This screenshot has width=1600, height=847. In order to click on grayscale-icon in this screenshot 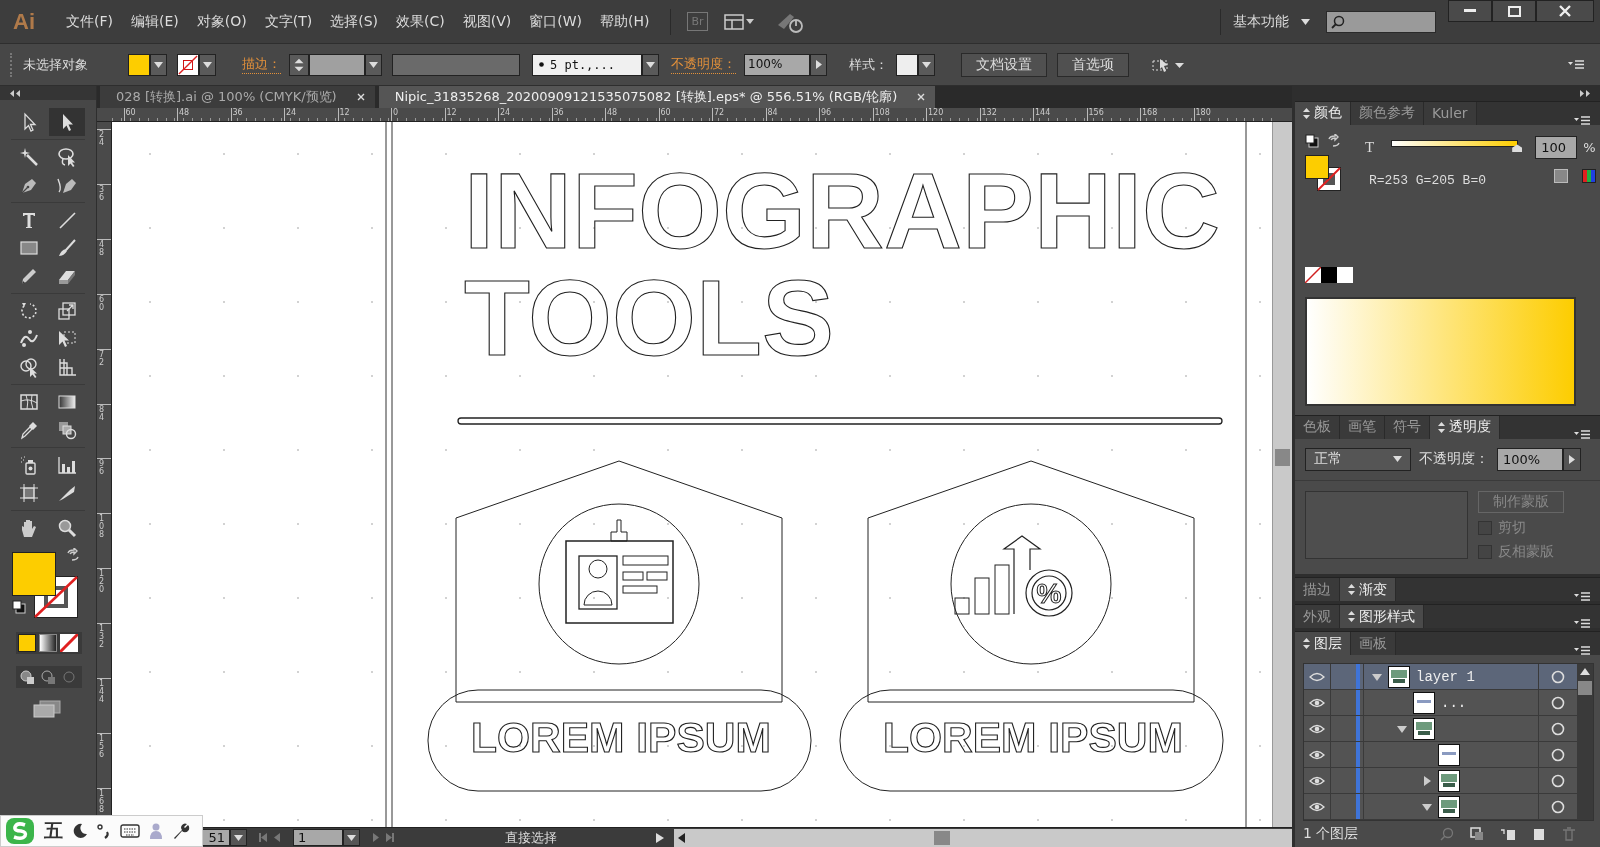, I will do `click(1560, 176)`.